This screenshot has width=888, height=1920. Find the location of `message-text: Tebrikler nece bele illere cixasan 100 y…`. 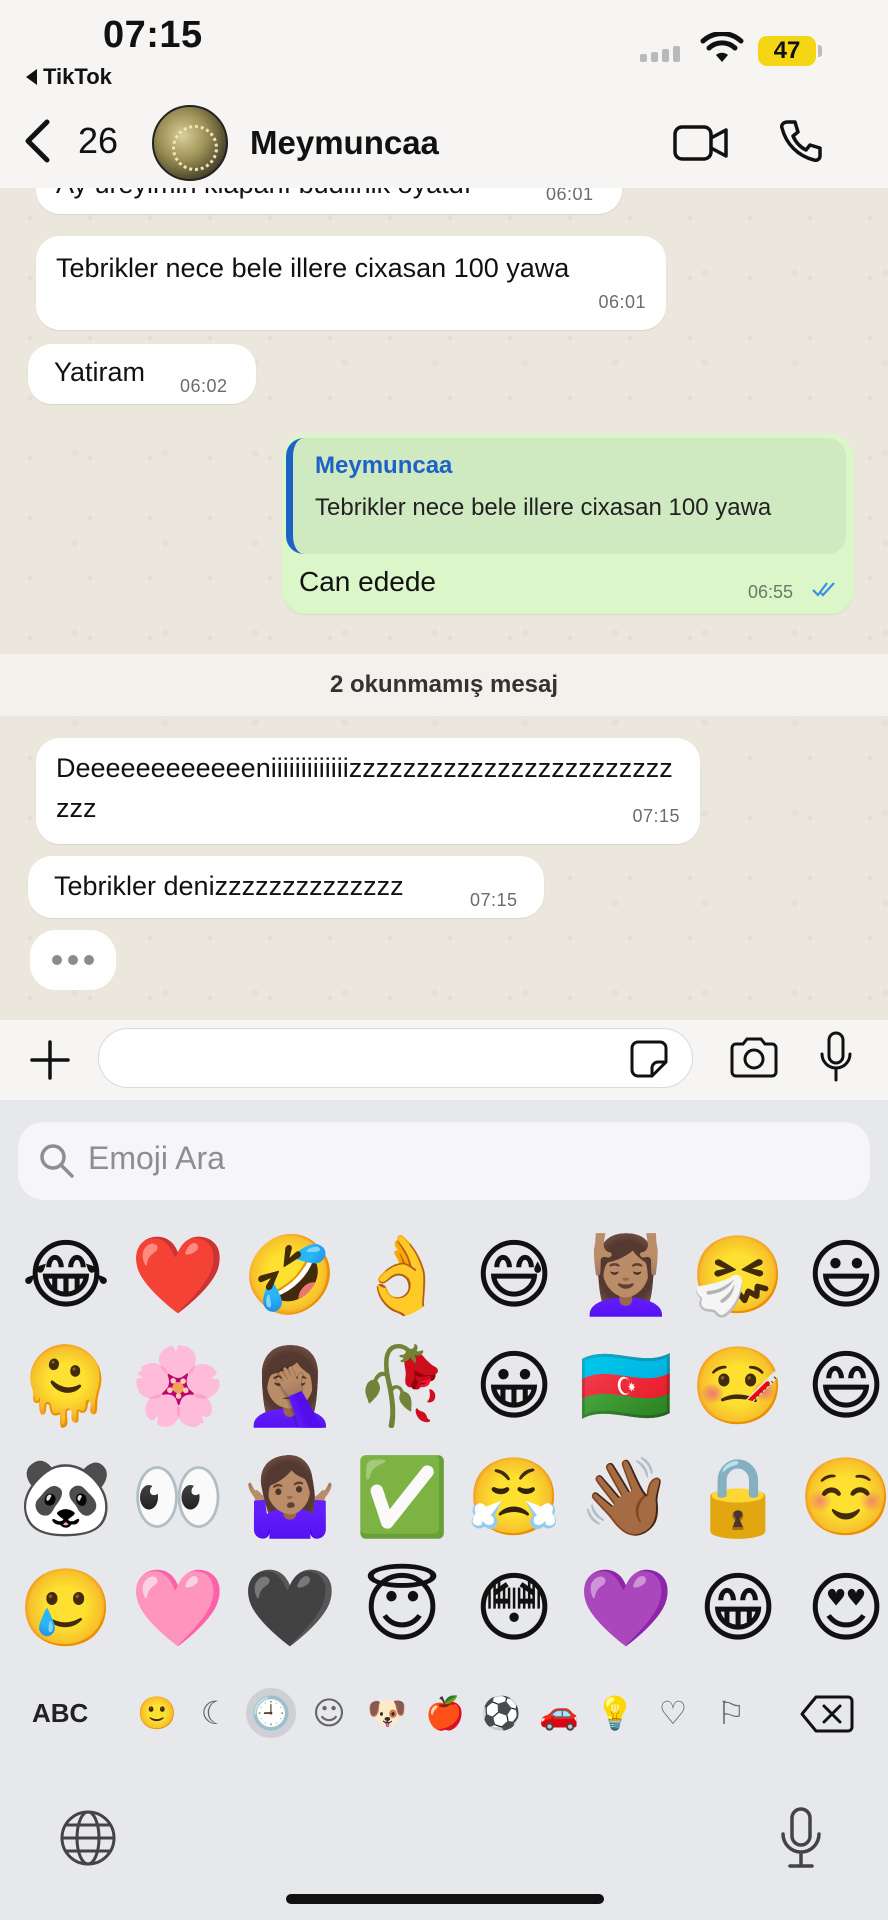

message-text: Tebrikler nece bele illere cixasan 100 y… is located at coordinates (313, 268).